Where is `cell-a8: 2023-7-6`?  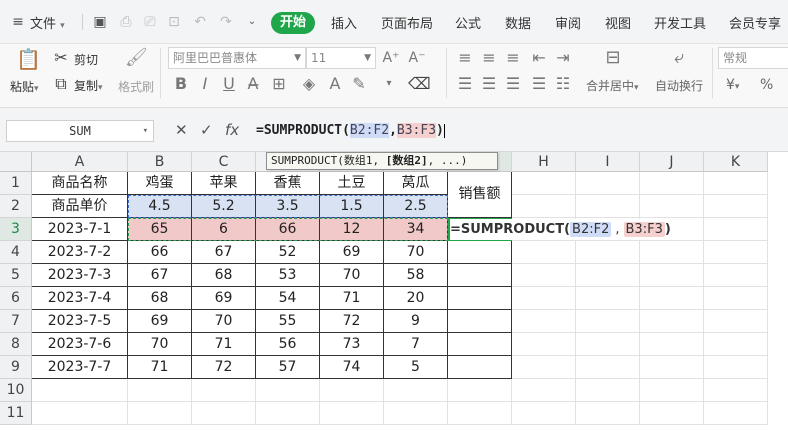
cell-a8: 2023-7-6 is located at coordinates (80, 344).